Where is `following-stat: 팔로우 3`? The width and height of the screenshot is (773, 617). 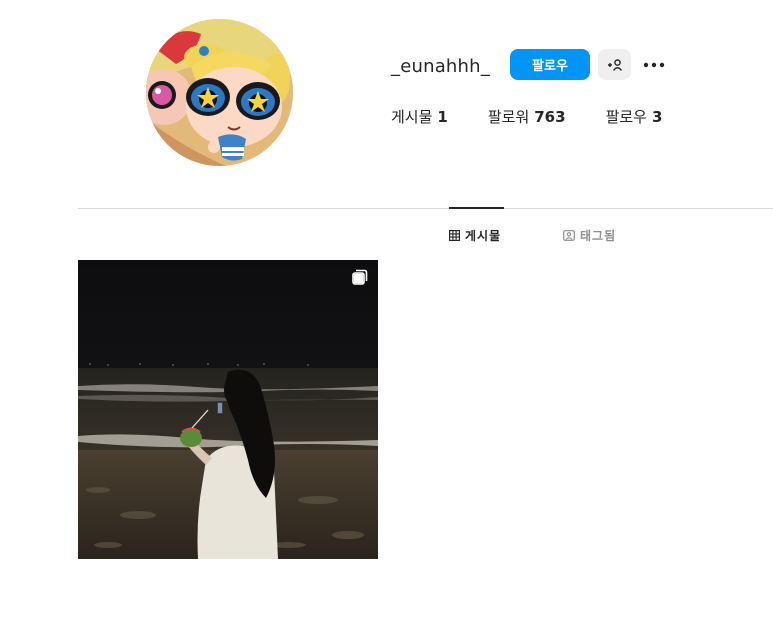 following-stat: 팔로우 3 is located at coordinates (634, 116).